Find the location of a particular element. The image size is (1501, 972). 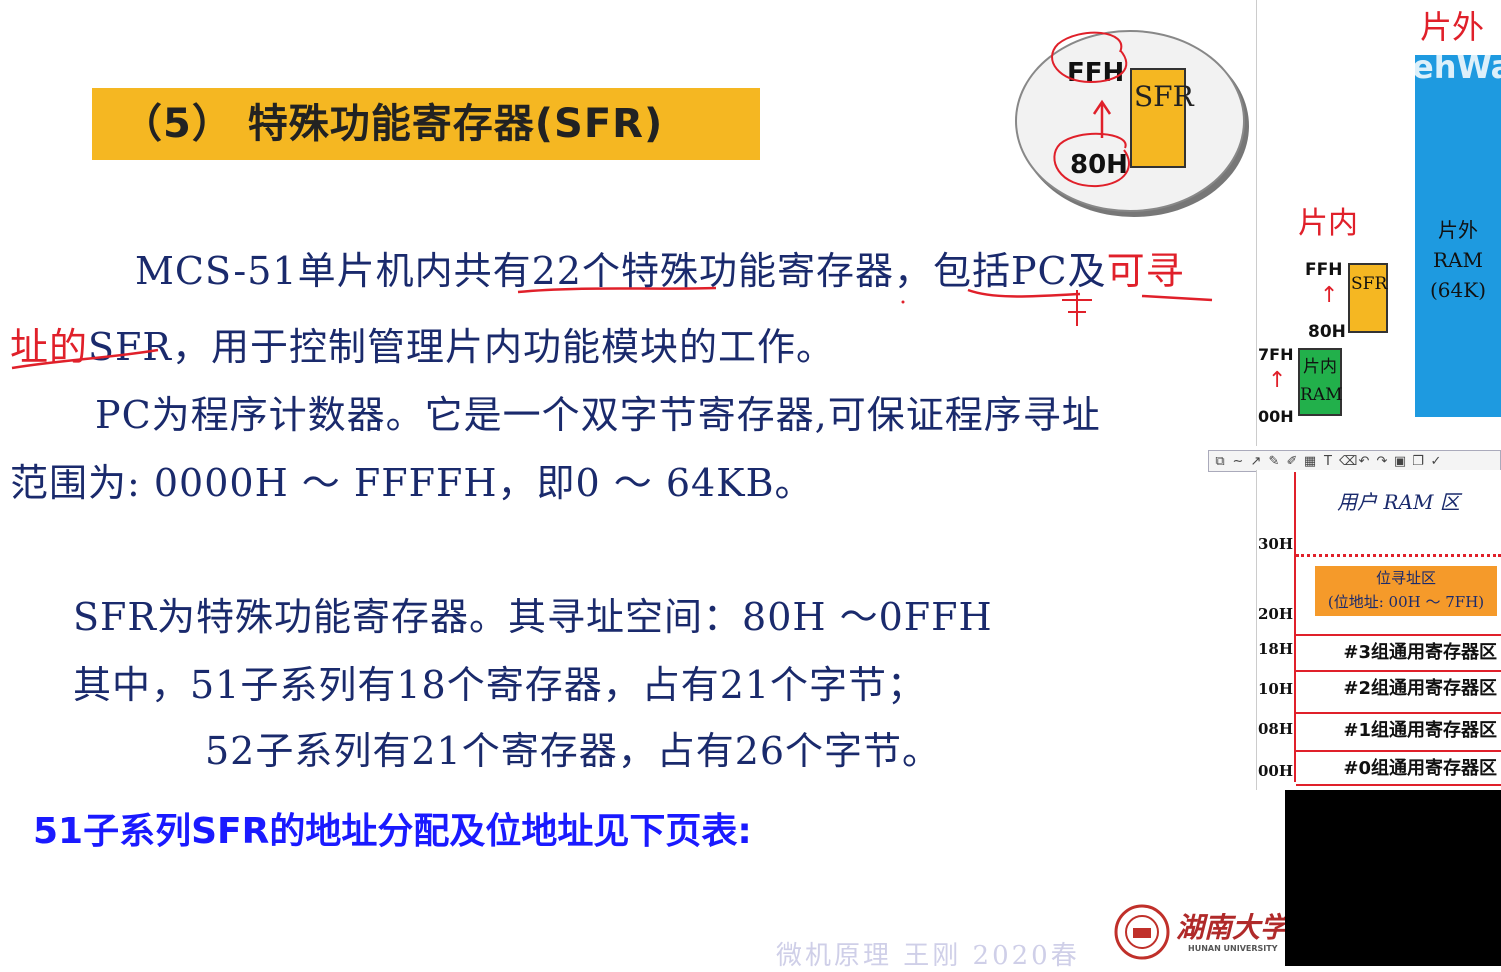

para1-line1: MCS-51单片机内共有22个特殊功能寄存器，包括PC及可寻 is located at coordinates (660, 267).